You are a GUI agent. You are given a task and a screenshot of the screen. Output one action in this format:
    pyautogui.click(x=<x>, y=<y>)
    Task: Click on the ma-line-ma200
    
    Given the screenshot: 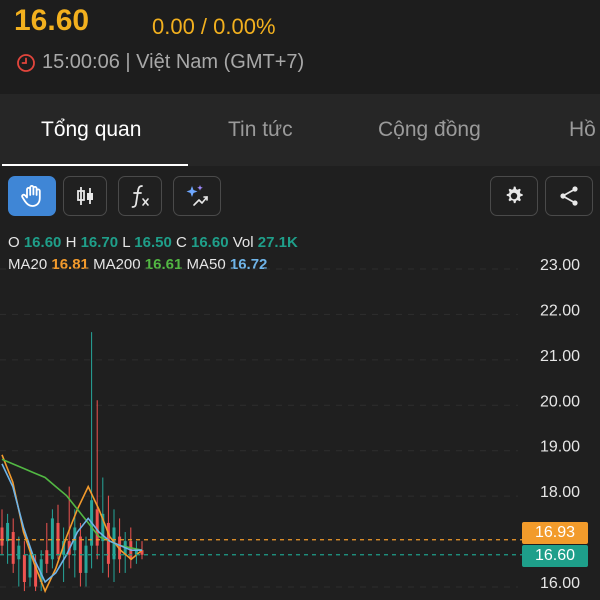 What is the action you would take?
    pyautogui.click(x=72, y=504)
    